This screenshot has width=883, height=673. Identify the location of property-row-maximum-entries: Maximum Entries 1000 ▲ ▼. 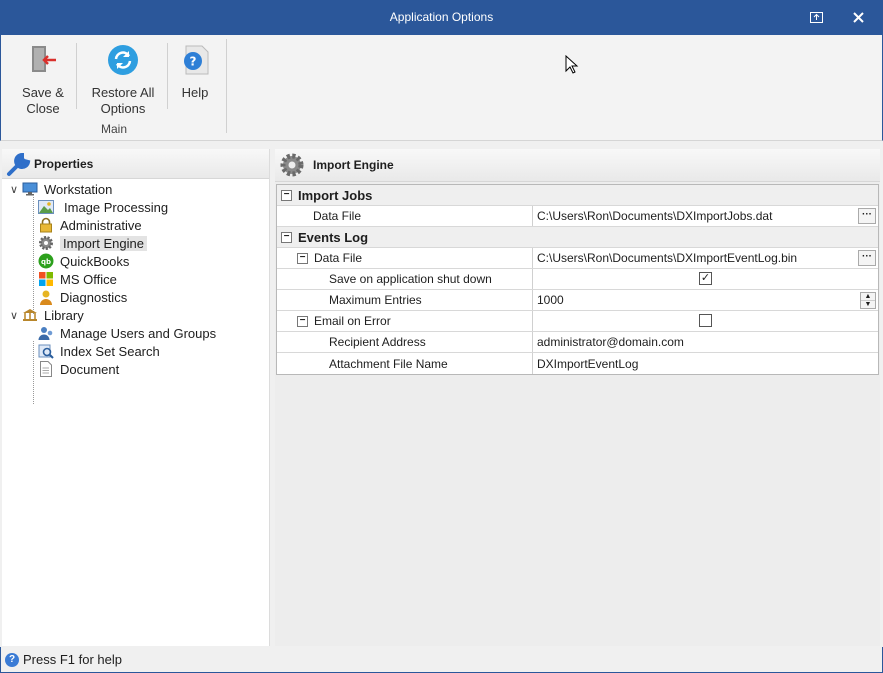
(577, 300).